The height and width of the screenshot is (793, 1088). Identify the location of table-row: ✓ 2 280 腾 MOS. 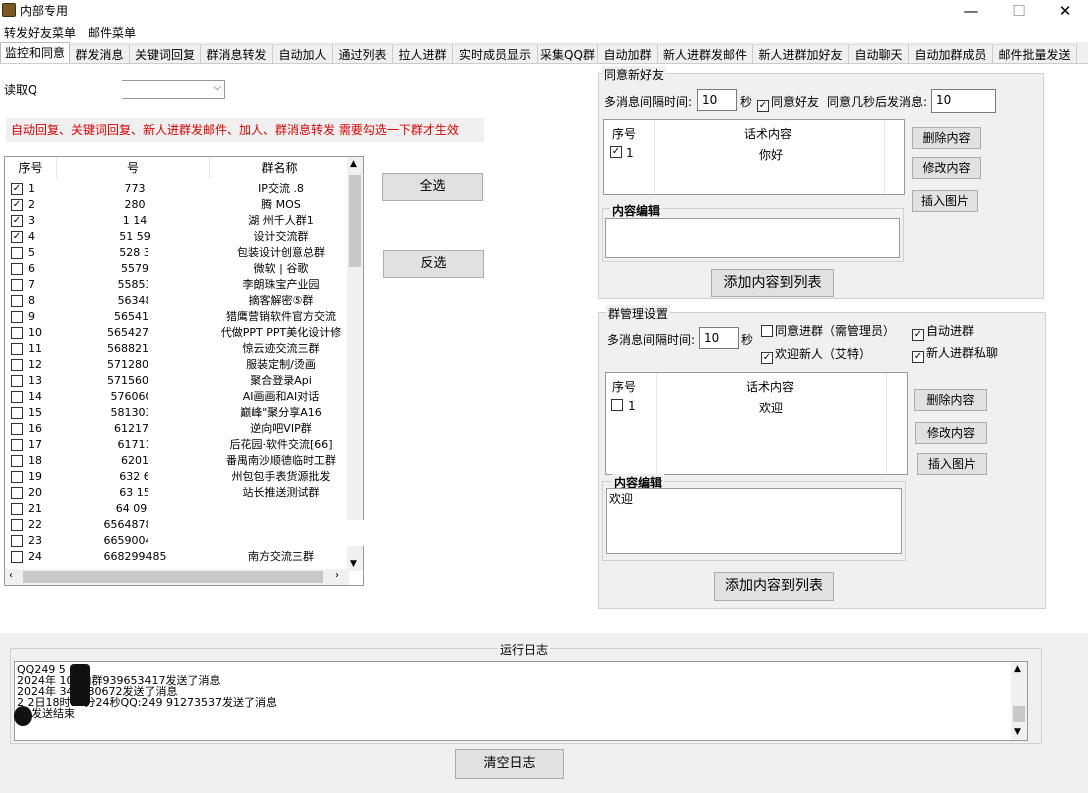
(177, 205).